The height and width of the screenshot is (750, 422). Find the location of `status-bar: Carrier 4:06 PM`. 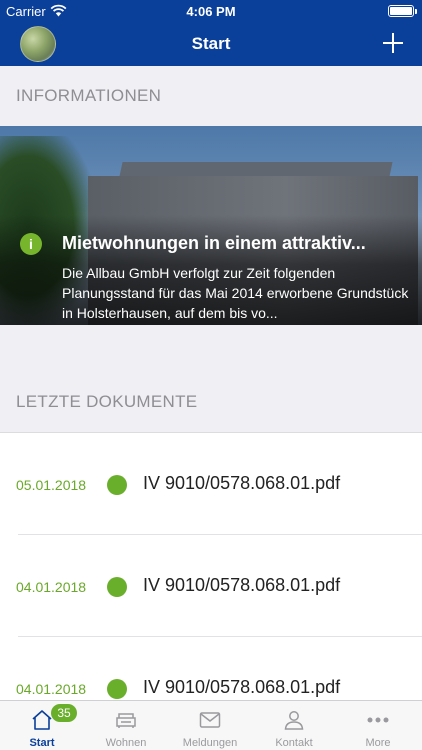

status-bar: Carrier 4:06 PM is located at coordinates (211, 11).